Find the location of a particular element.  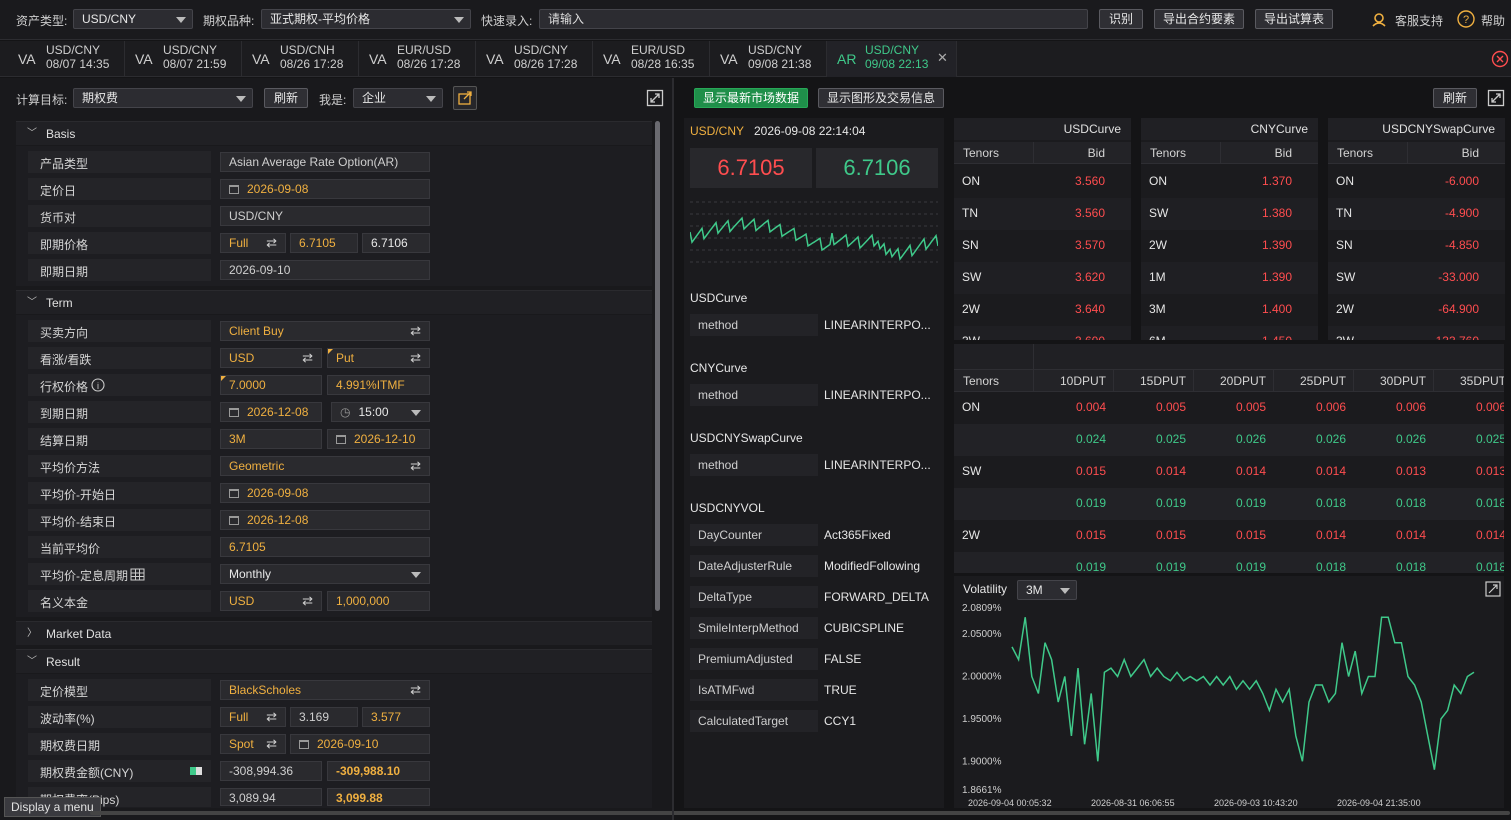

vol-bid-field: 3.169 is located at coordinates (324, 717).